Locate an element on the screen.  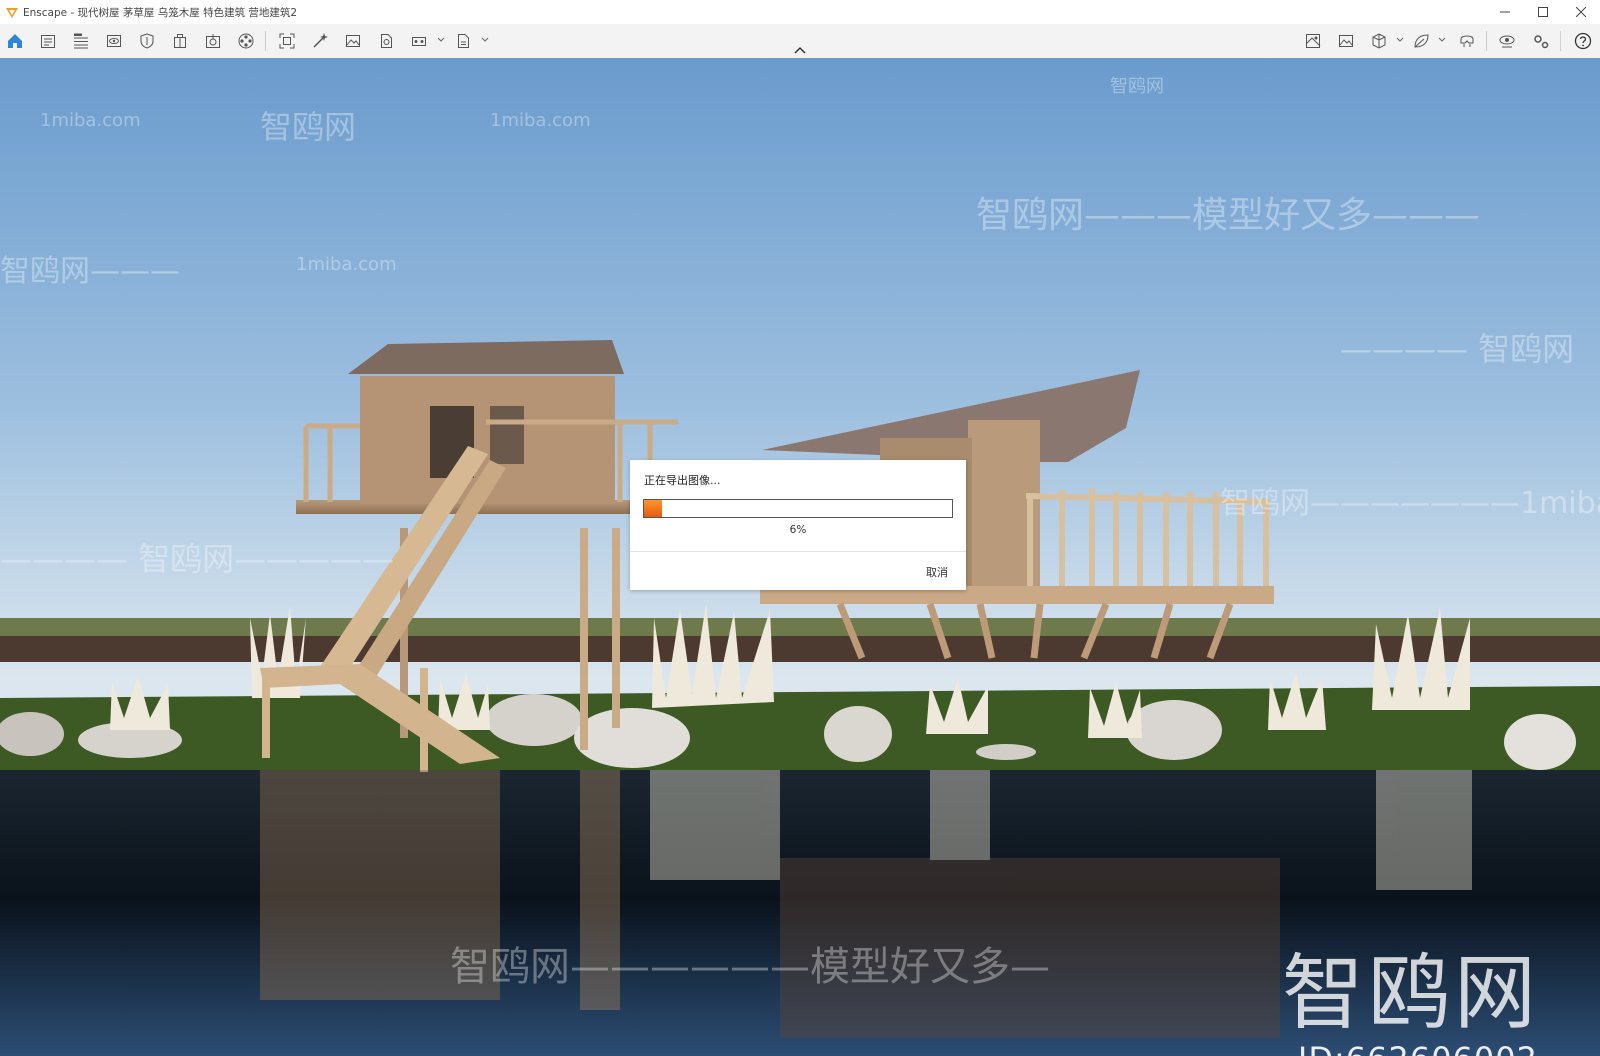
minimize-icon is located at coordinates (1505, 12).